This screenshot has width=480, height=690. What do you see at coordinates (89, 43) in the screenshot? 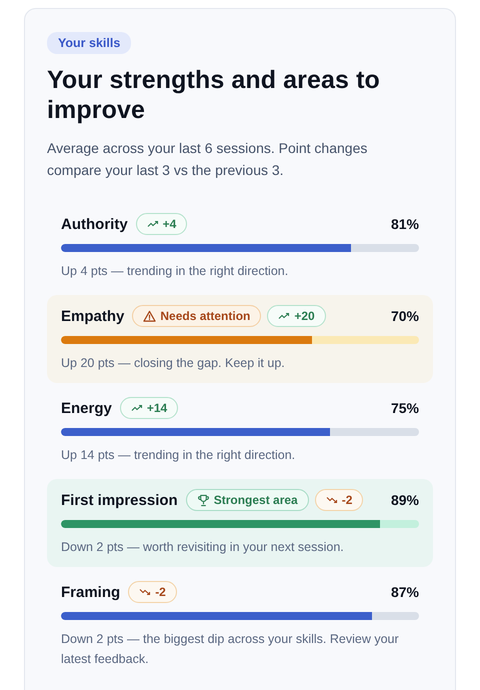
I see `section-tag: Your skills` at bounding box center [89, 43].